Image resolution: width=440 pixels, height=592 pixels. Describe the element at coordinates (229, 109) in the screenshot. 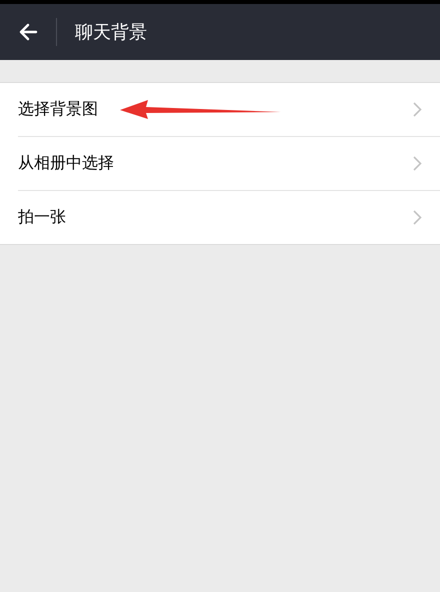

I see `menu-item: 选择背景图` at that location.